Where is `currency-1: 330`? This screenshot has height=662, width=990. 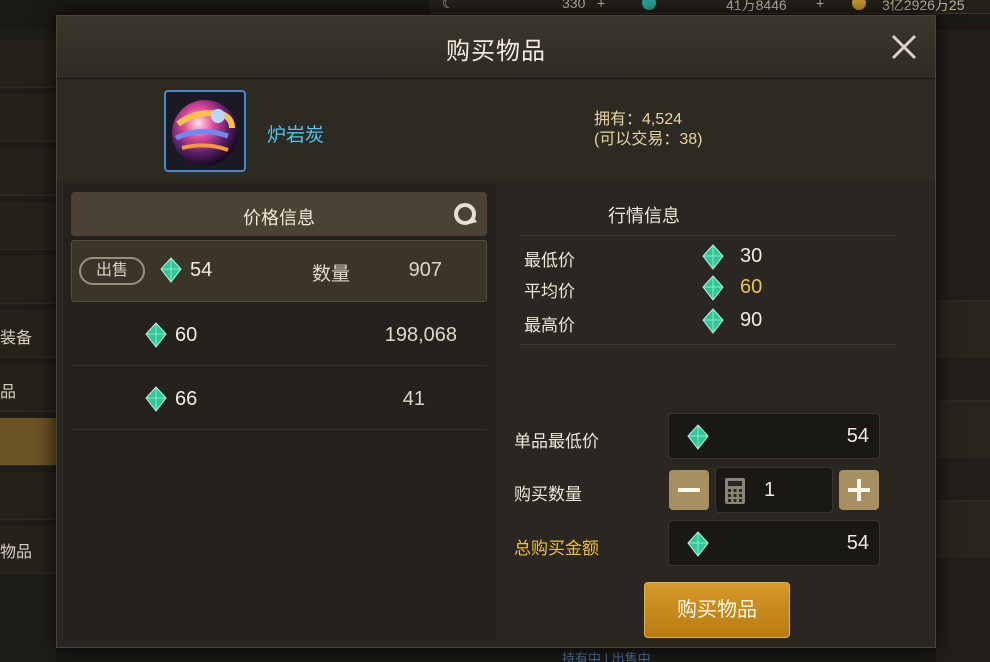
currency-1: 330 is located at coordinates (574, 5).